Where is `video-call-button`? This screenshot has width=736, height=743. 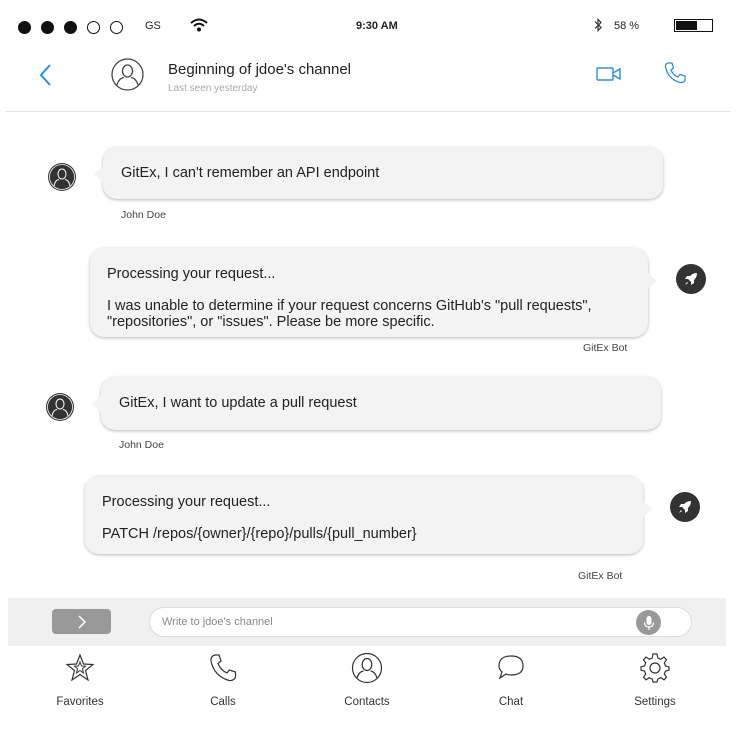
video-call-button is located at coordinates (609, 74).